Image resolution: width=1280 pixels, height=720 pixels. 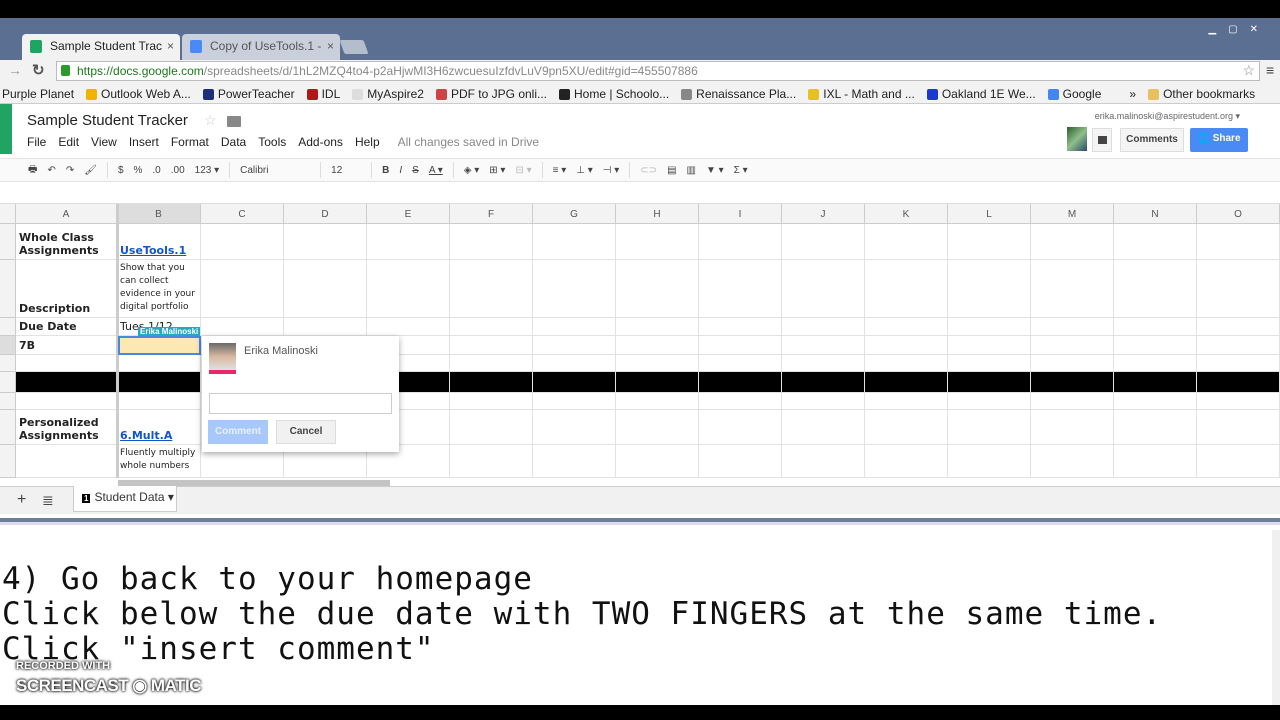 What do you see at coordinates (574, 382) in the screenshot?
I see `cell-g6` at bounding box center [574, 382].